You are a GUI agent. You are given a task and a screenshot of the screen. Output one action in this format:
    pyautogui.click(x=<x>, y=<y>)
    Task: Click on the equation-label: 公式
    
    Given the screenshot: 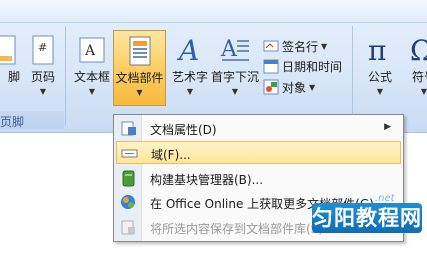 What is the action you would take?
    pyautogui.click(x=379, y=77)
    